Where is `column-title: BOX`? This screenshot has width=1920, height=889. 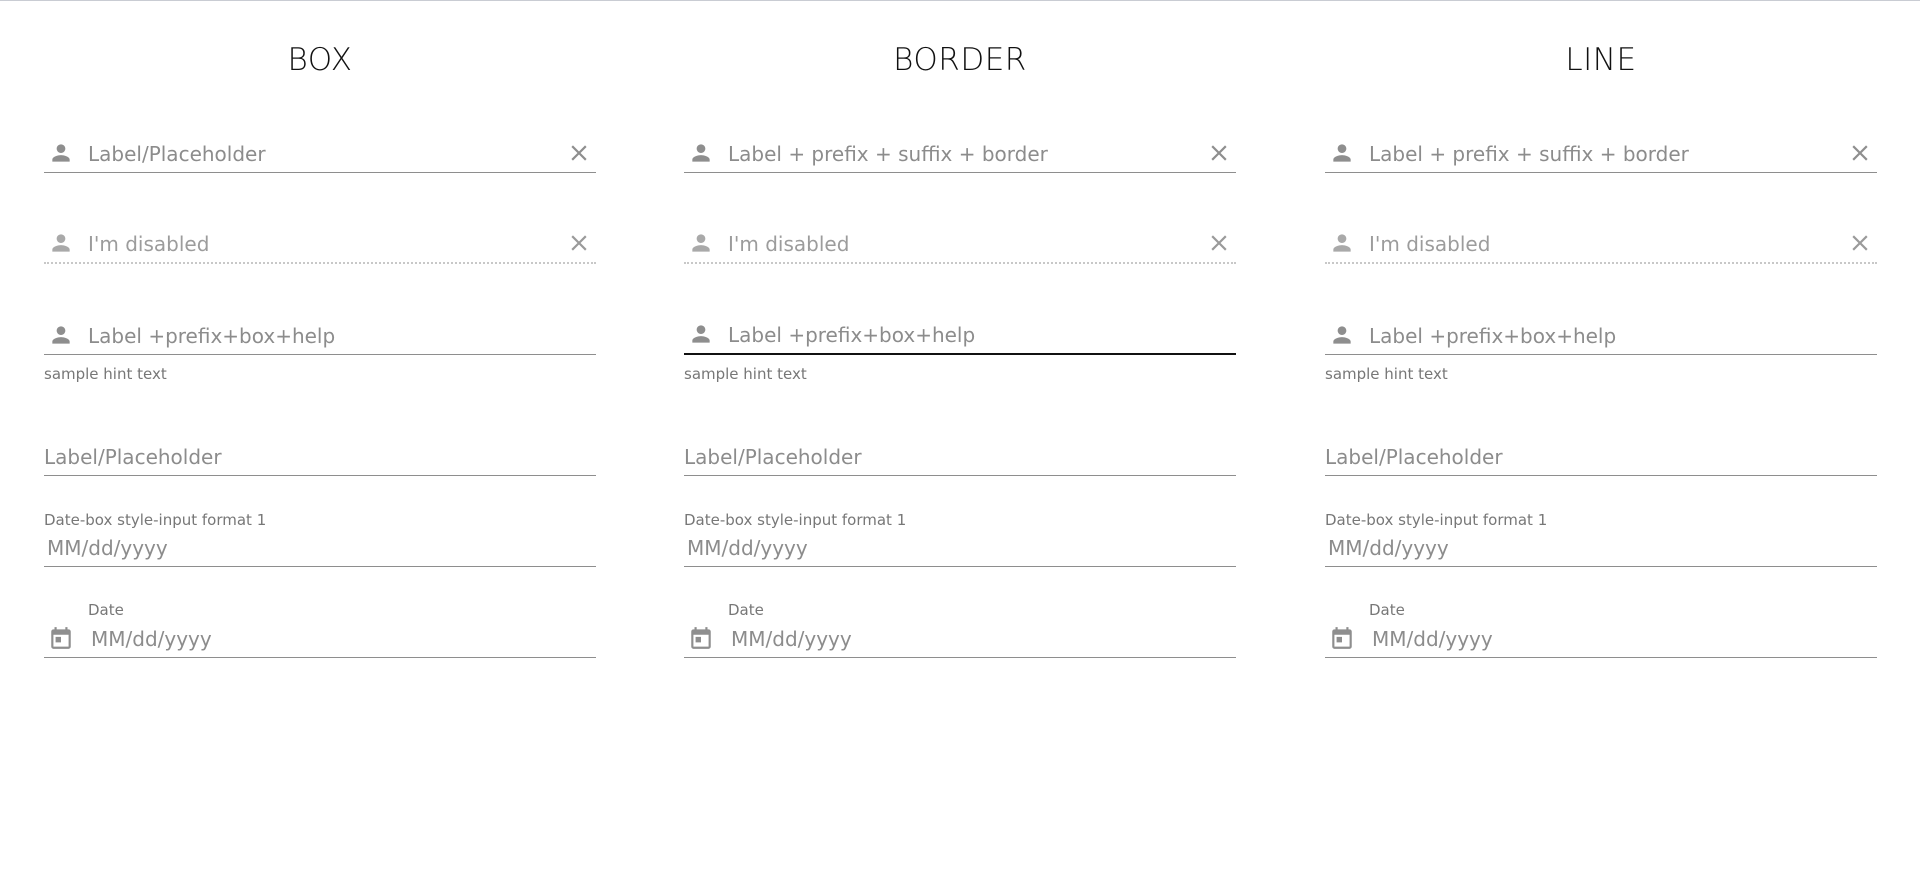
column-title: BOX is located at coordinates (320, 60).